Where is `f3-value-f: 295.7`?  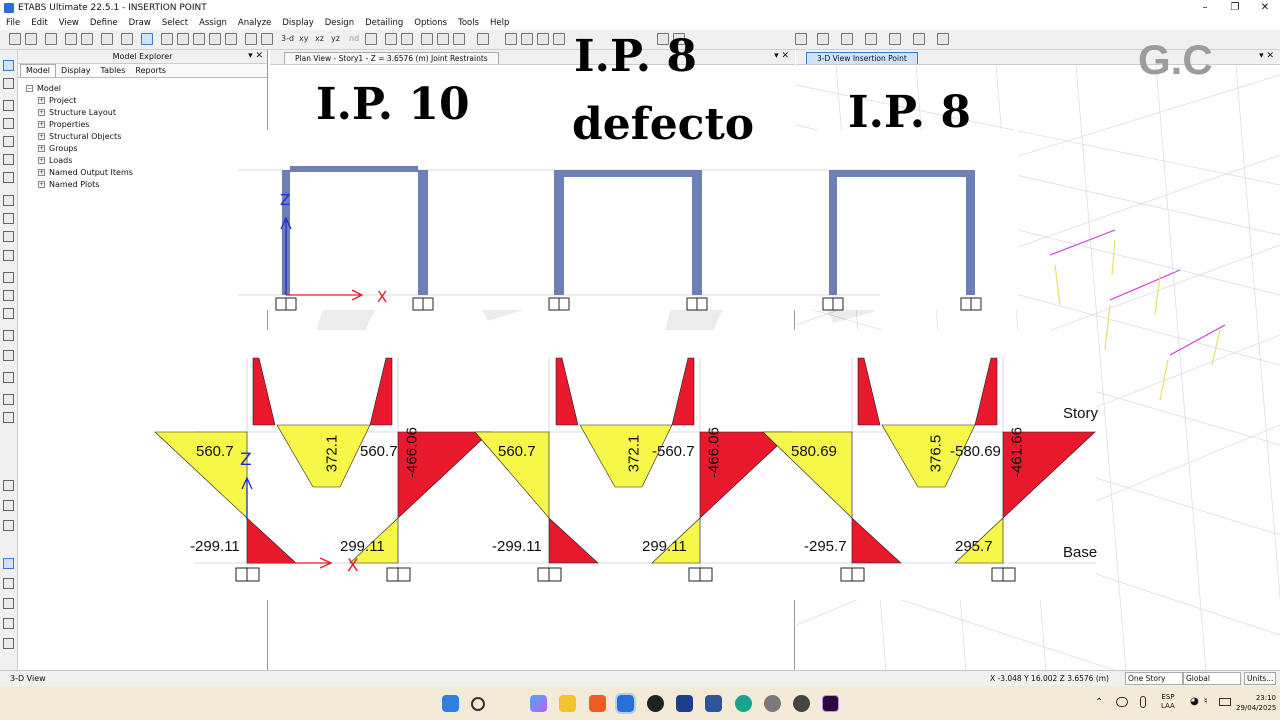 f3-value-f: 295.7 is located at coordinates (974, 546).